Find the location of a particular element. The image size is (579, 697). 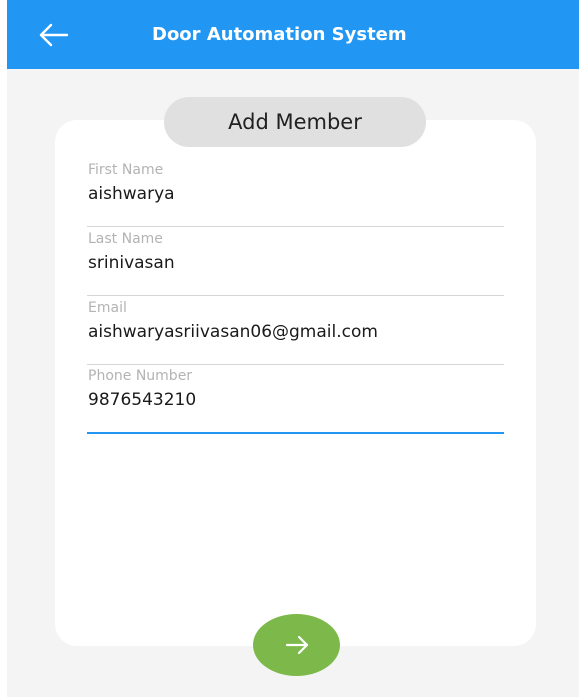

phone-number-value: 9876543210 is located at coordinates (142, 400).